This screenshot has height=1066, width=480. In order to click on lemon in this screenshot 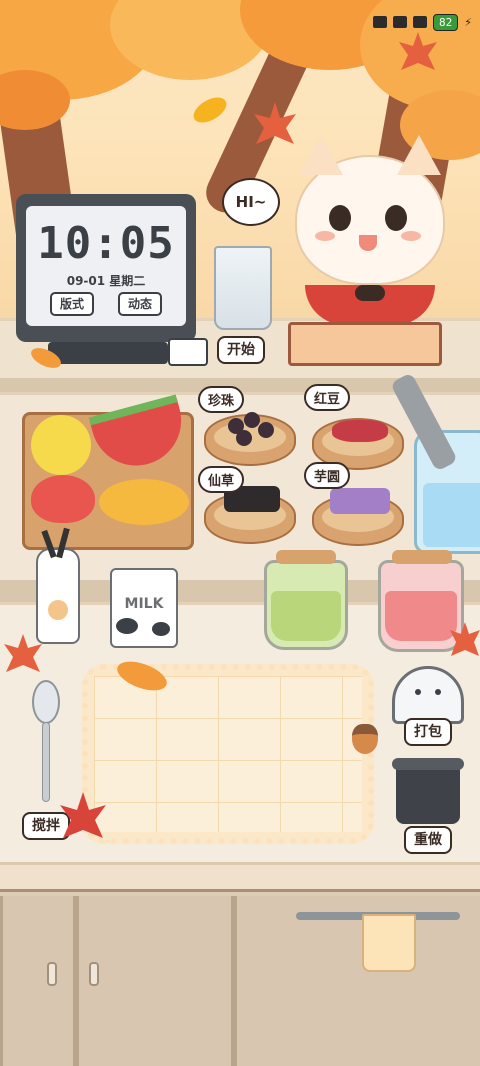, I will do `click(61, 445)`.